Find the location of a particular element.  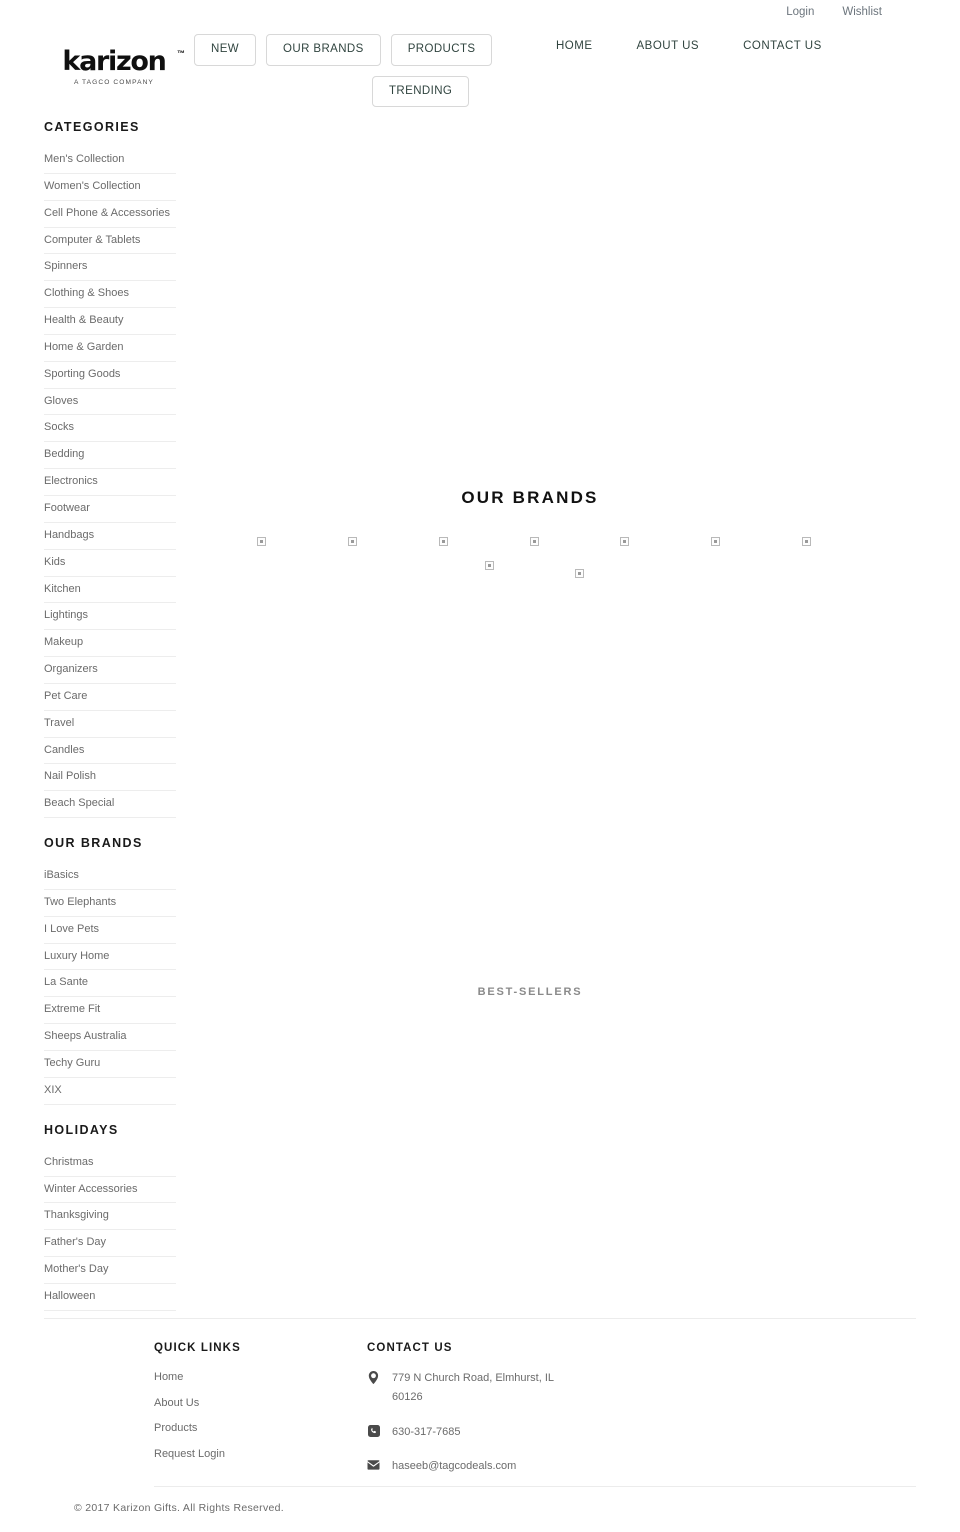

footer-heading-contact-us: CONTACT US is located at coordinates (410, 1348).